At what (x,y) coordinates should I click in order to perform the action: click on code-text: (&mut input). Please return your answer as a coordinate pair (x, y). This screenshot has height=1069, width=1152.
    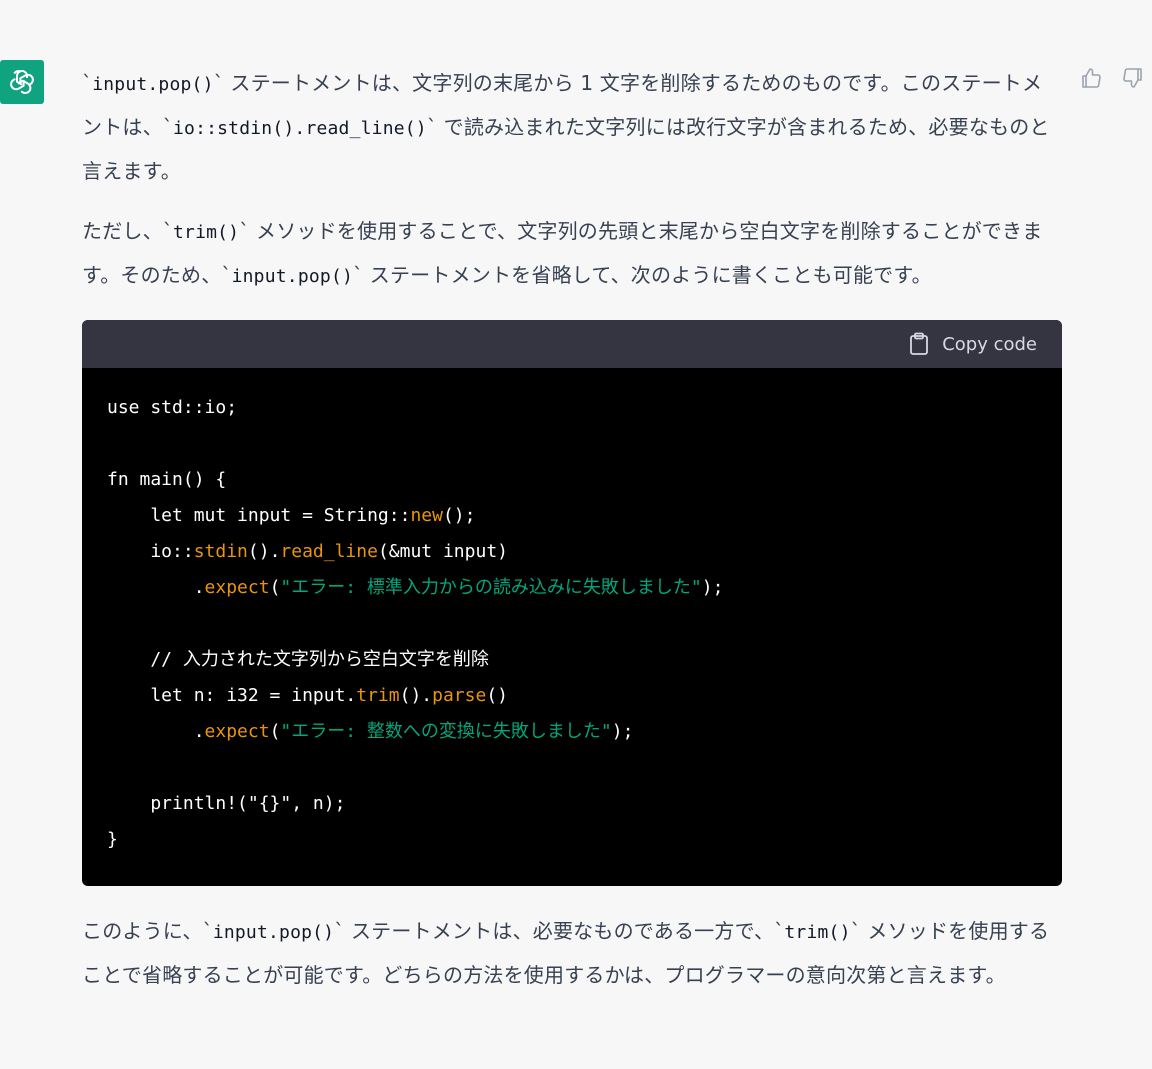
    Looking at the image, I should click on (442, 551).